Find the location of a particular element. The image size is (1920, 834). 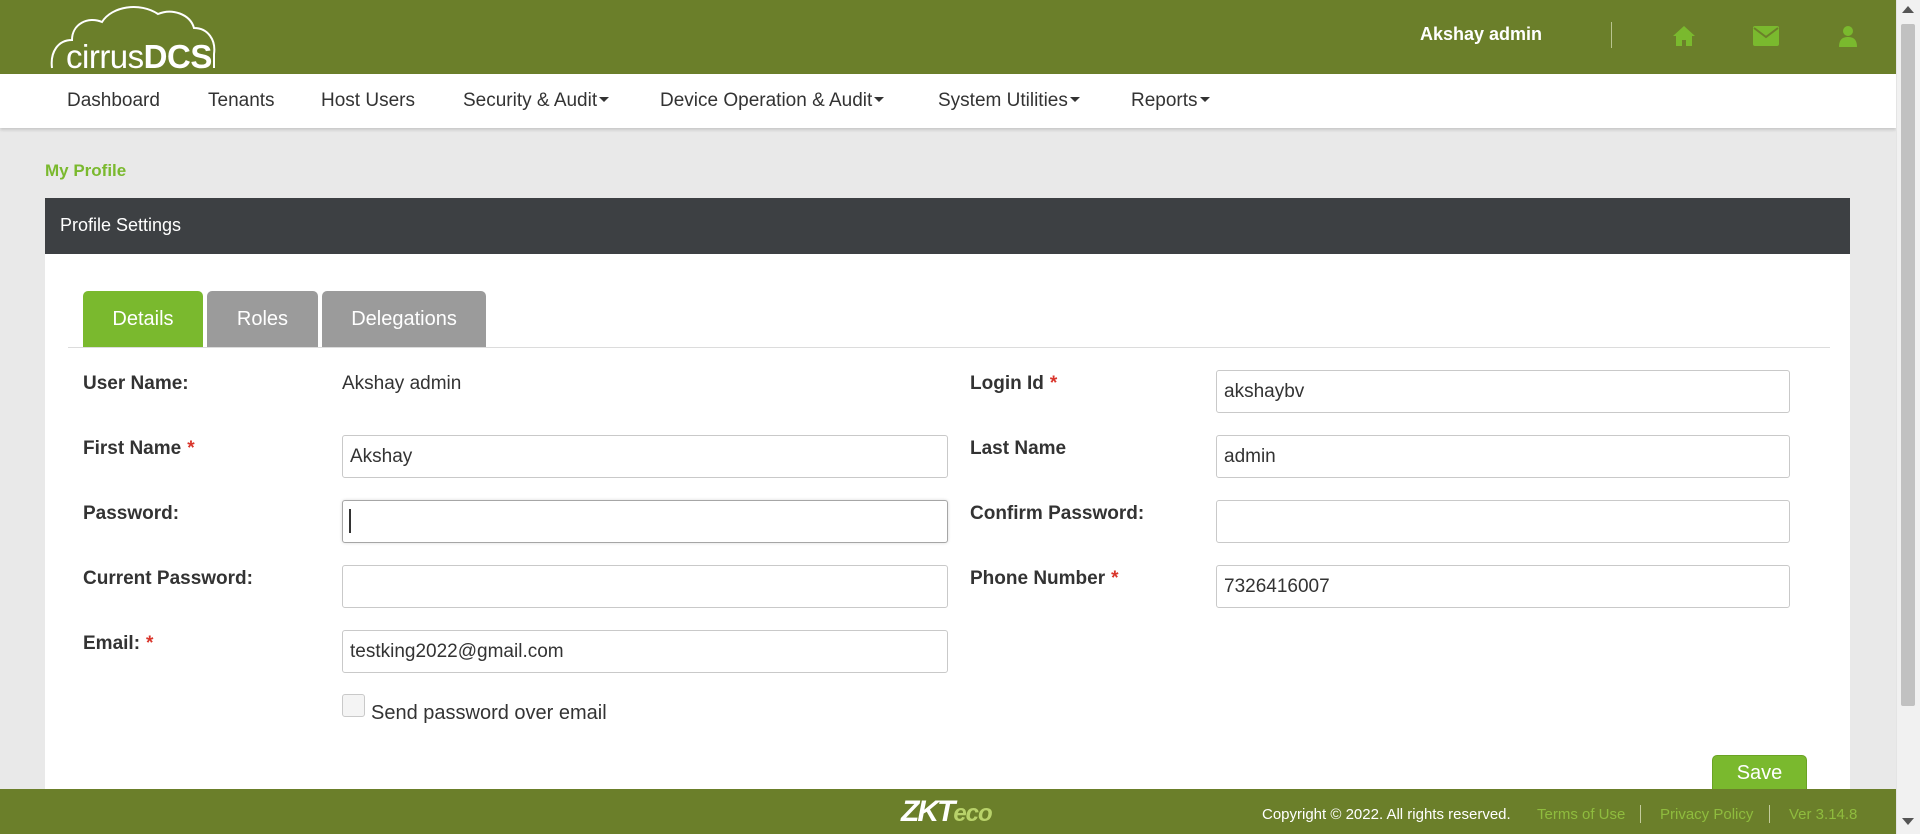

nav-item-dashboard: Dashboard is located at coordinates (113, 101).